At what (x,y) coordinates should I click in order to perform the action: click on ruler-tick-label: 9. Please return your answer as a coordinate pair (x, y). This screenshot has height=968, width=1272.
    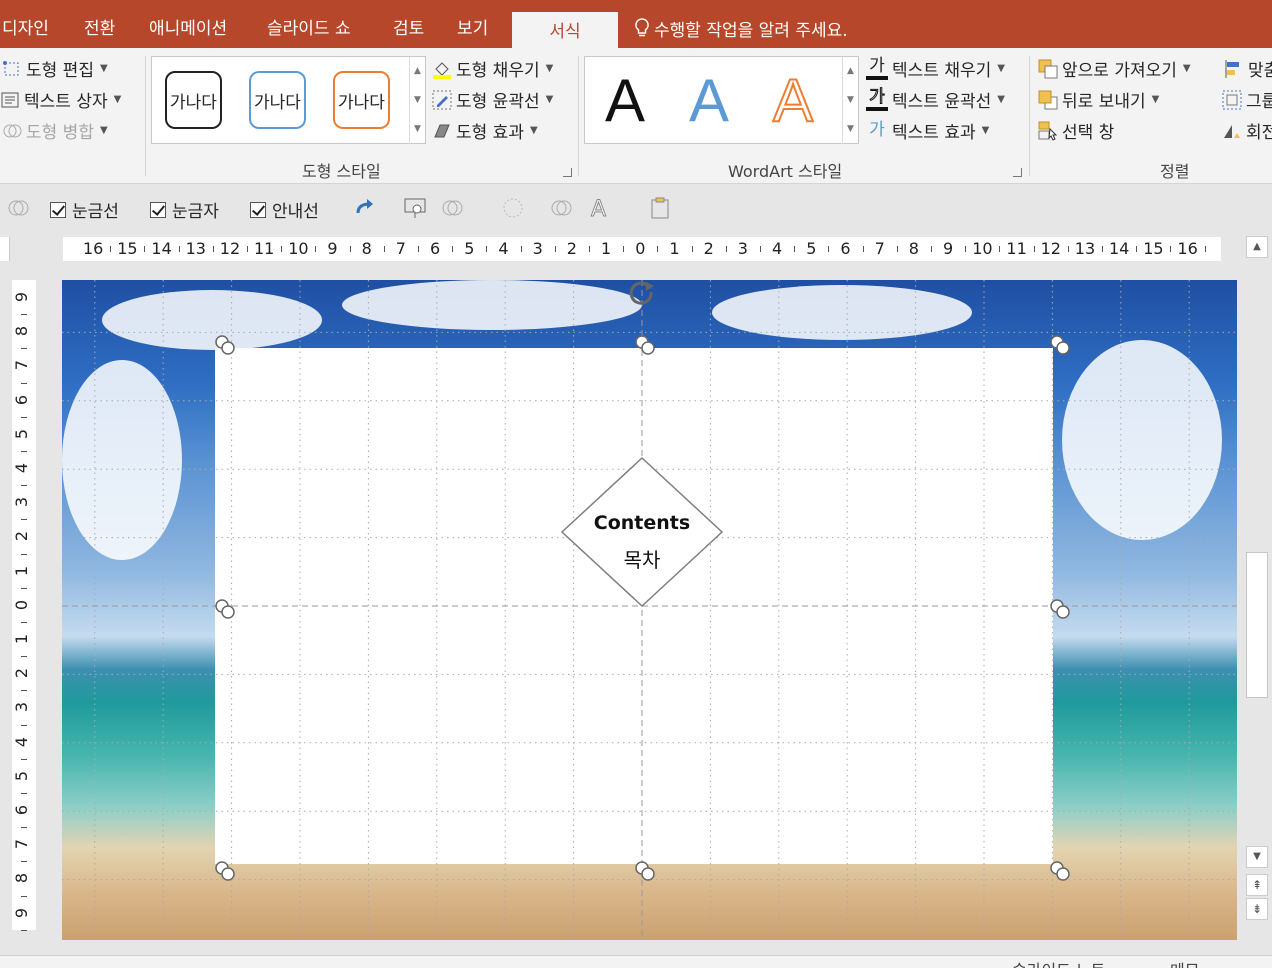
    Looking at the image, I should click on (22, 912).